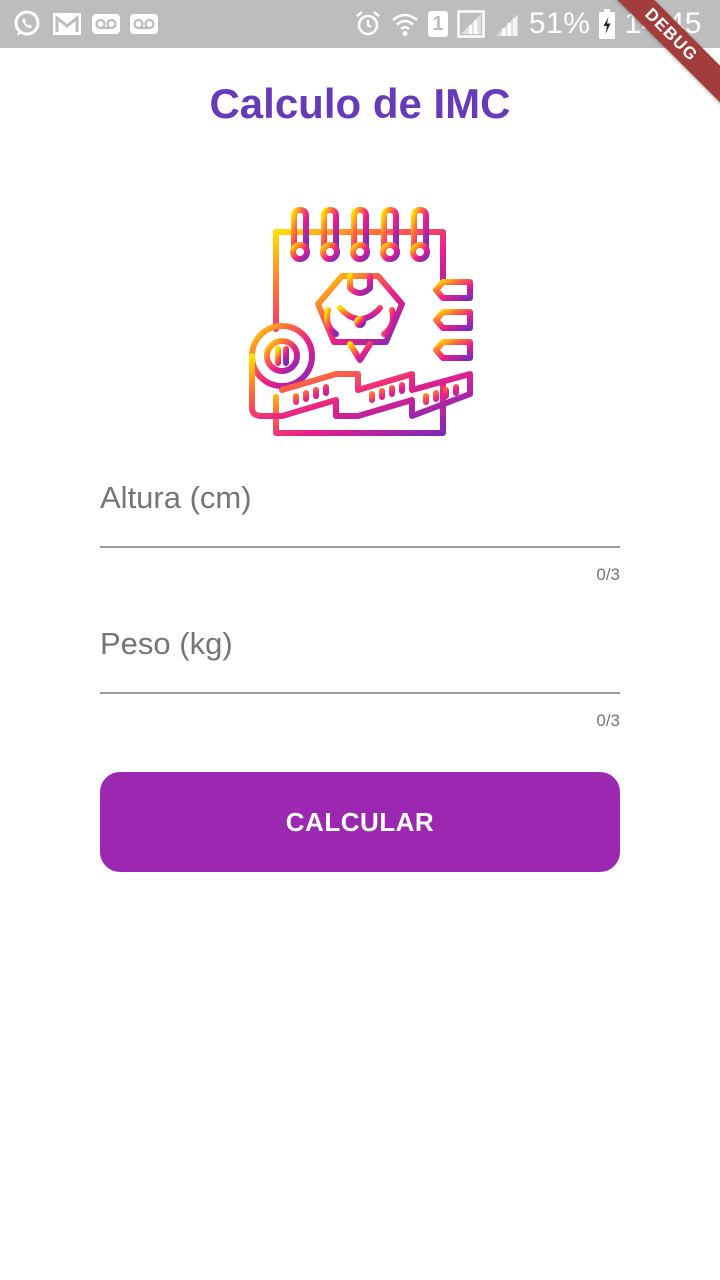 Image resolution: width=720 pixels, height=1280 pixels. What do you see at coordinates (559, 23) in the screenshot?
I see `battery-percent: 51%` at bounding box center [559, 23].